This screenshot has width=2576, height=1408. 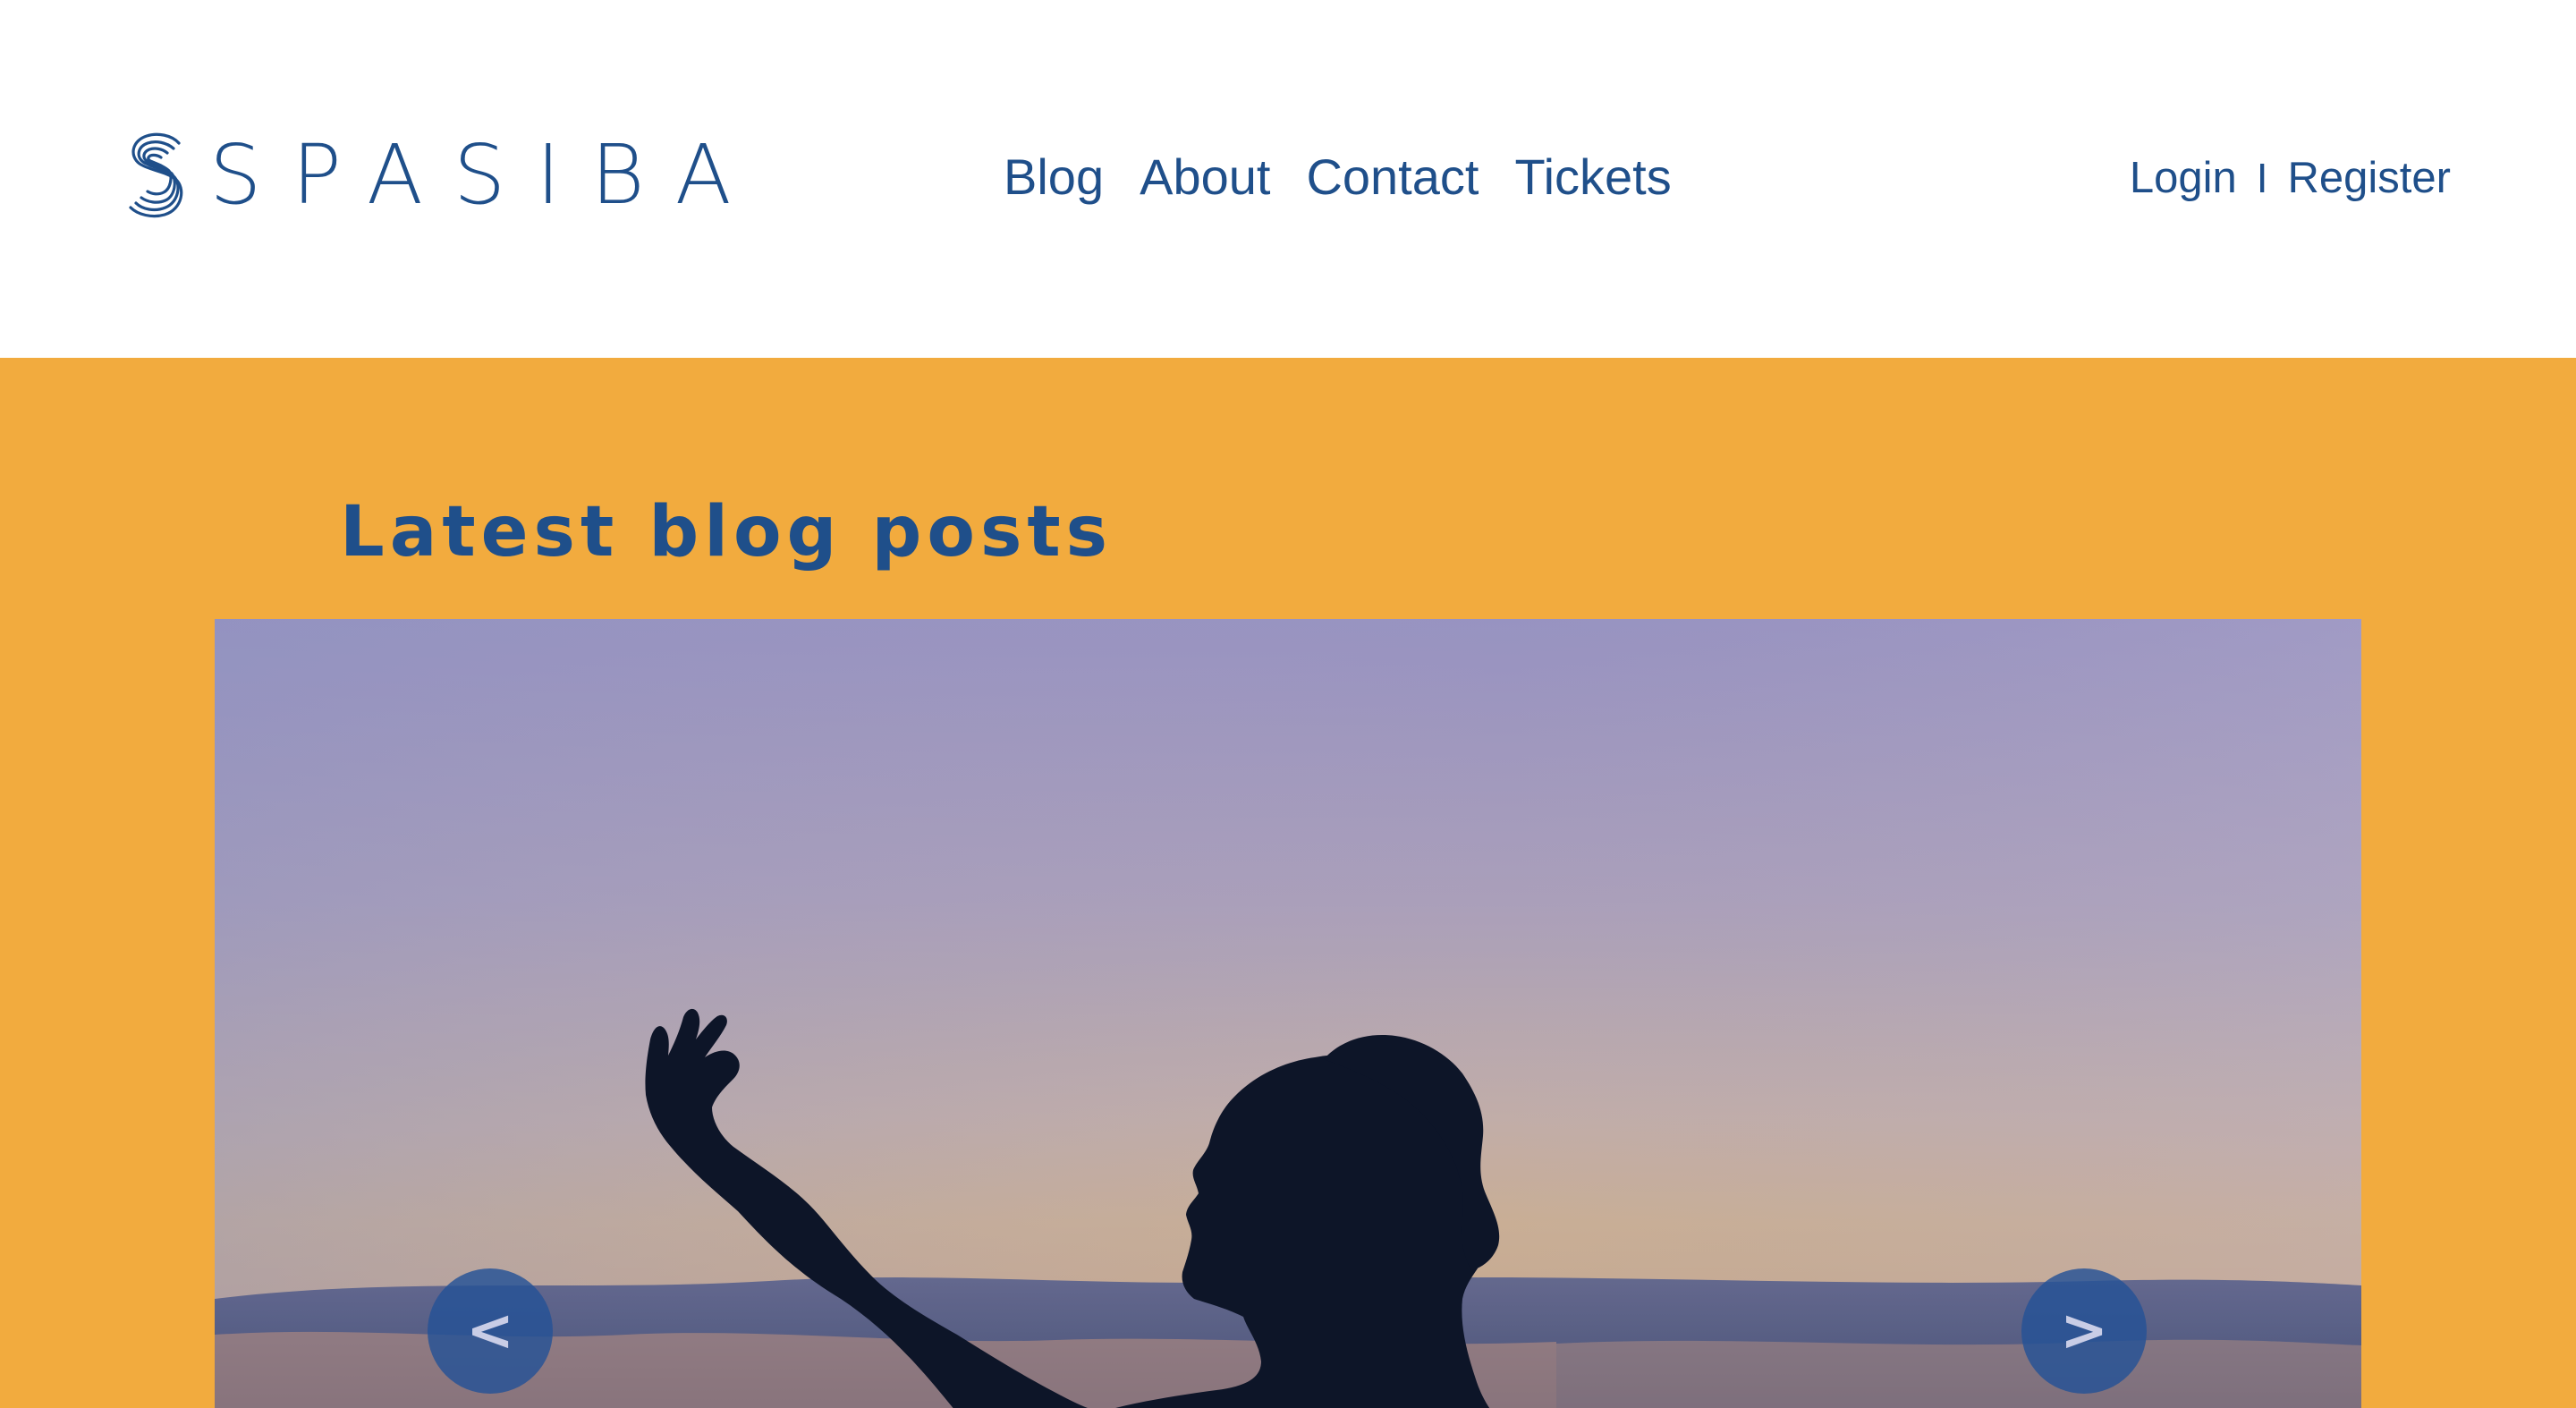 What do you see at coordinates (1592, 177) in the screenshot?
I see `nav-link-tickets: Tickets` at bounding box center [1592, 177].